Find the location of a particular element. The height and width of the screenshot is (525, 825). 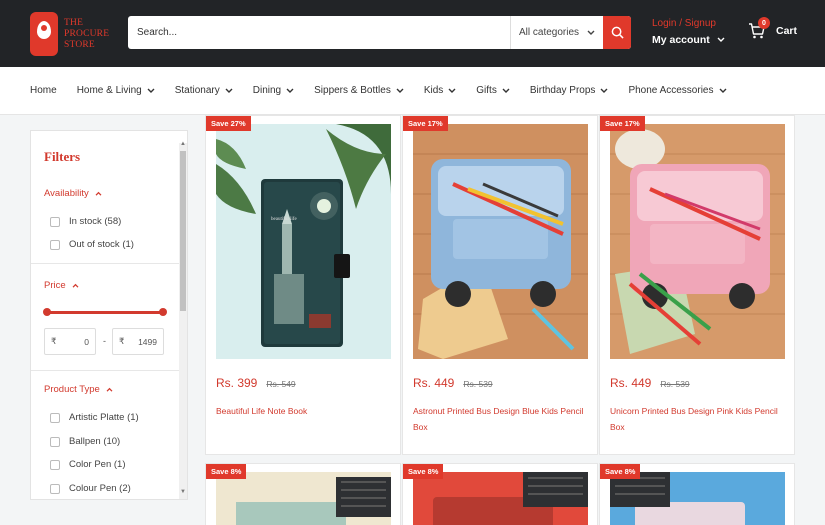

scroll-down-arrow-icon: ▼ is located at coordinates (183, 492).